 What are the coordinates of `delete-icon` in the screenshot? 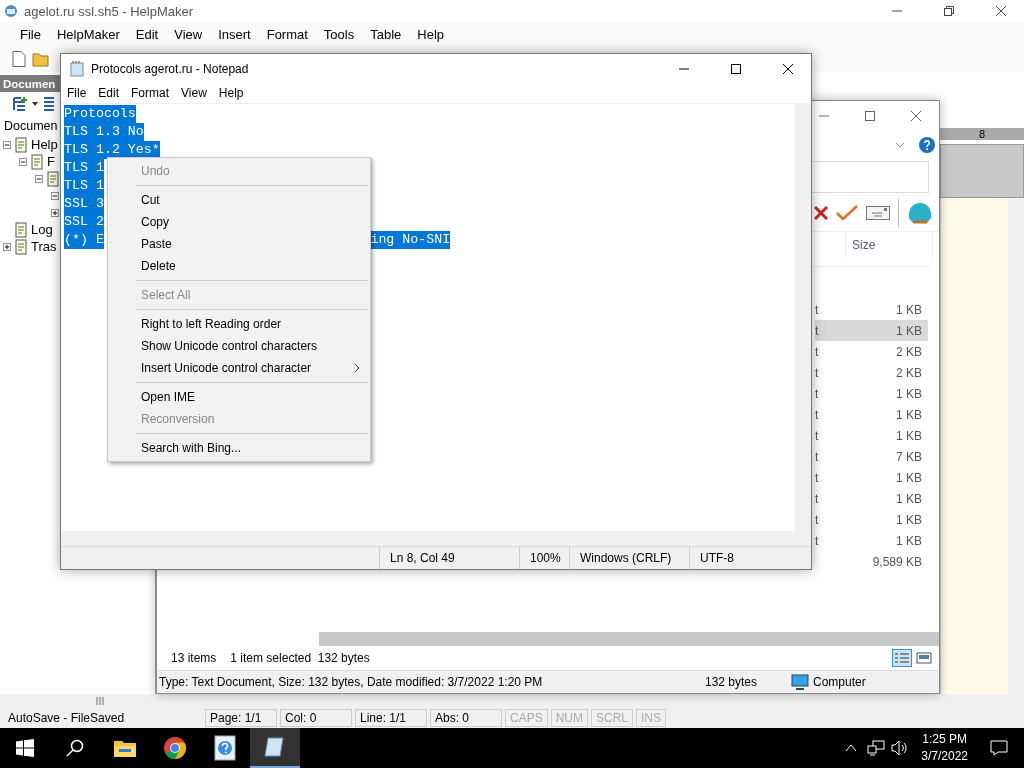 It's located at (821, 213).